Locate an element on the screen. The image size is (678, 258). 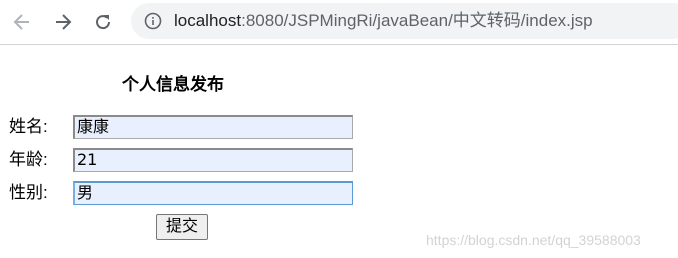
back-button is located at coordinates (22, 22).